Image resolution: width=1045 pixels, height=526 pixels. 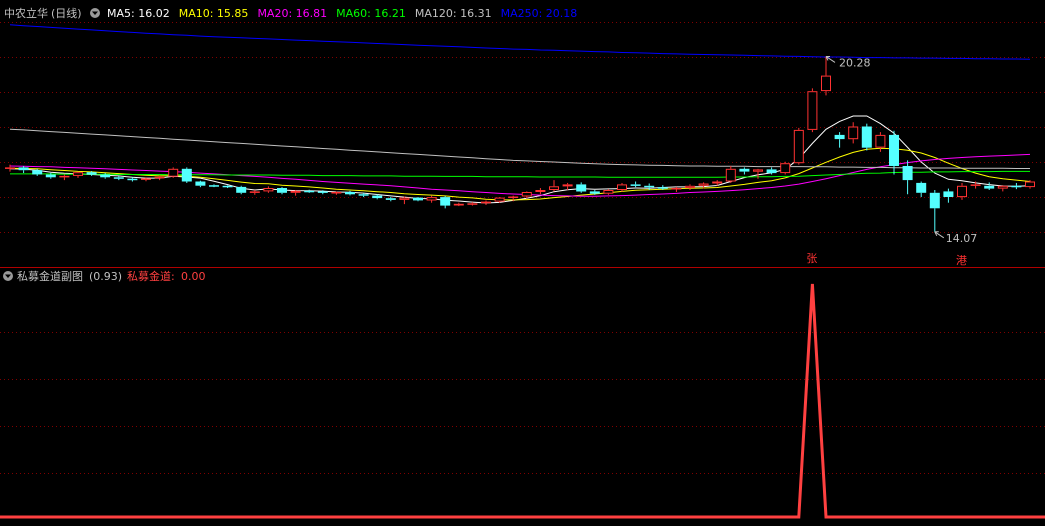 What do you see at coordinates (939, 235) in the screenshot?
I see `low-pointer-icon` at bounding box center [939, 235].